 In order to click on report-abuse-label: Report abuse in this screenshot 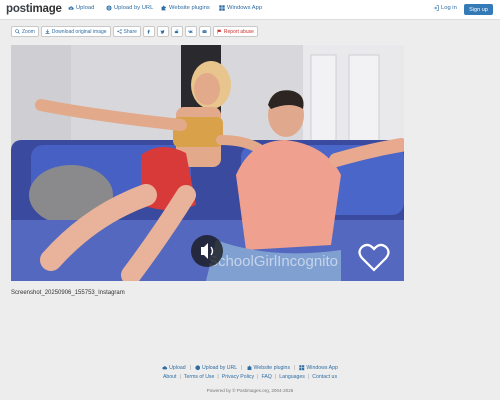, I will do `click(238, 31)`.